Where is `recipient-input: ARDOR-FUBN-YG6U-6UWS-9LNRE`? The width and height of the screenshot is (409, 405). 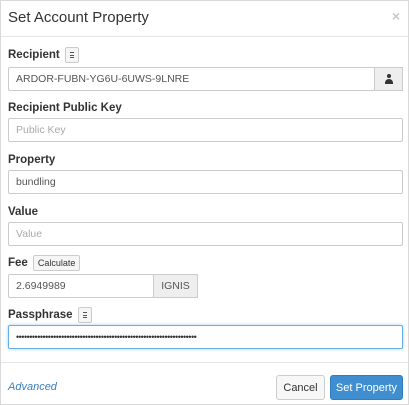 recipient-input: ARDOR-FUBN-YG6U-6UWS-9LNRE is located at coordinates (191, 79).